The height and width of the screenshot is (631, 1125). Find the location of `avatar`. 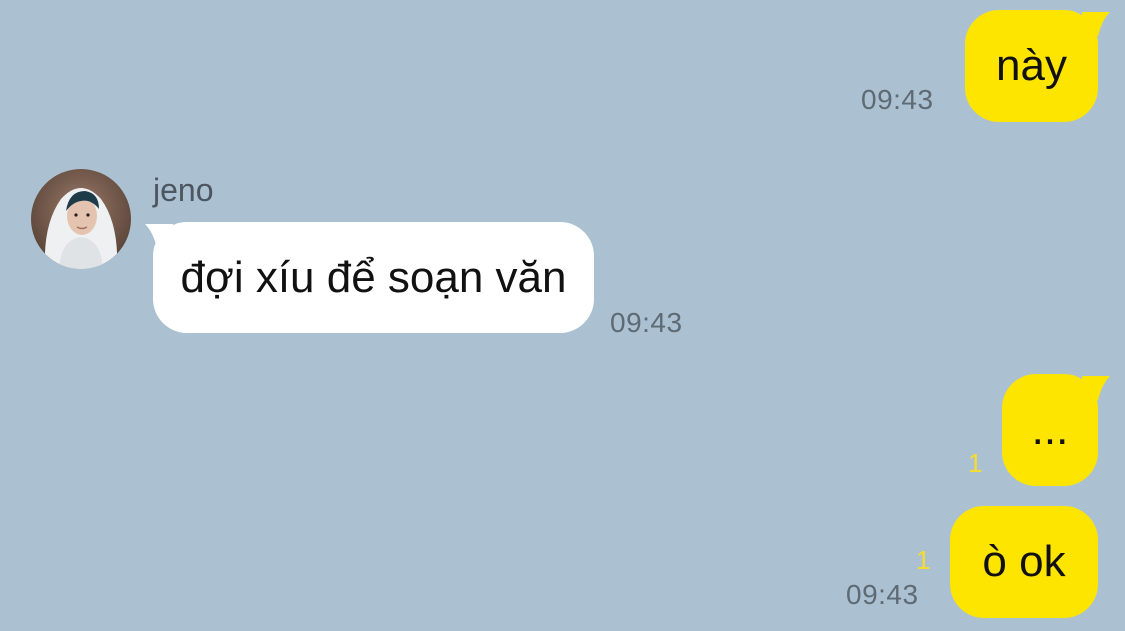

avatar is located at coordinates (81, 219).